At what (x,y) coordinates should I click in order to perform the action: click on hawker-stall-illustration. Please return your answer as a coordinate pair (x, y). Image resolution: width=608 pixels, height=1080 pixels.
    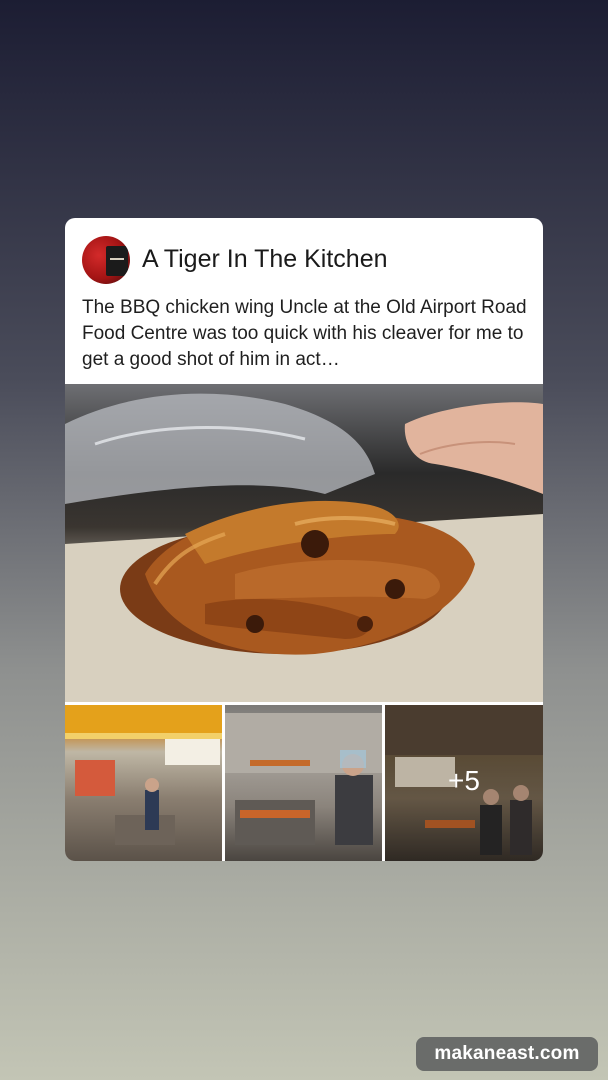
    Looking at the image, I should click on (143, 775).